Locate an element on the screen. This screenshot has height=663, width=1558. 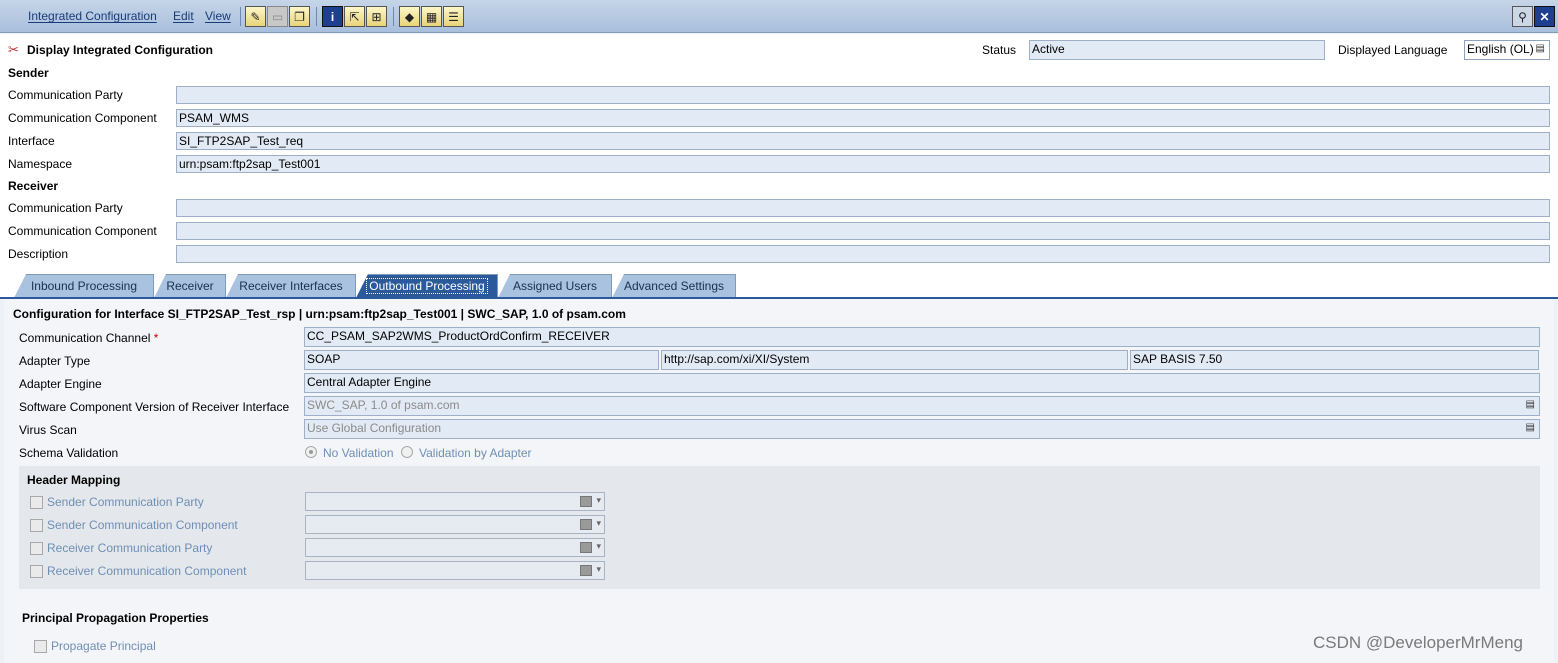
adapter-namespace-field: http://sap.com/xi/XI/System is located at coordinates (894, 360).